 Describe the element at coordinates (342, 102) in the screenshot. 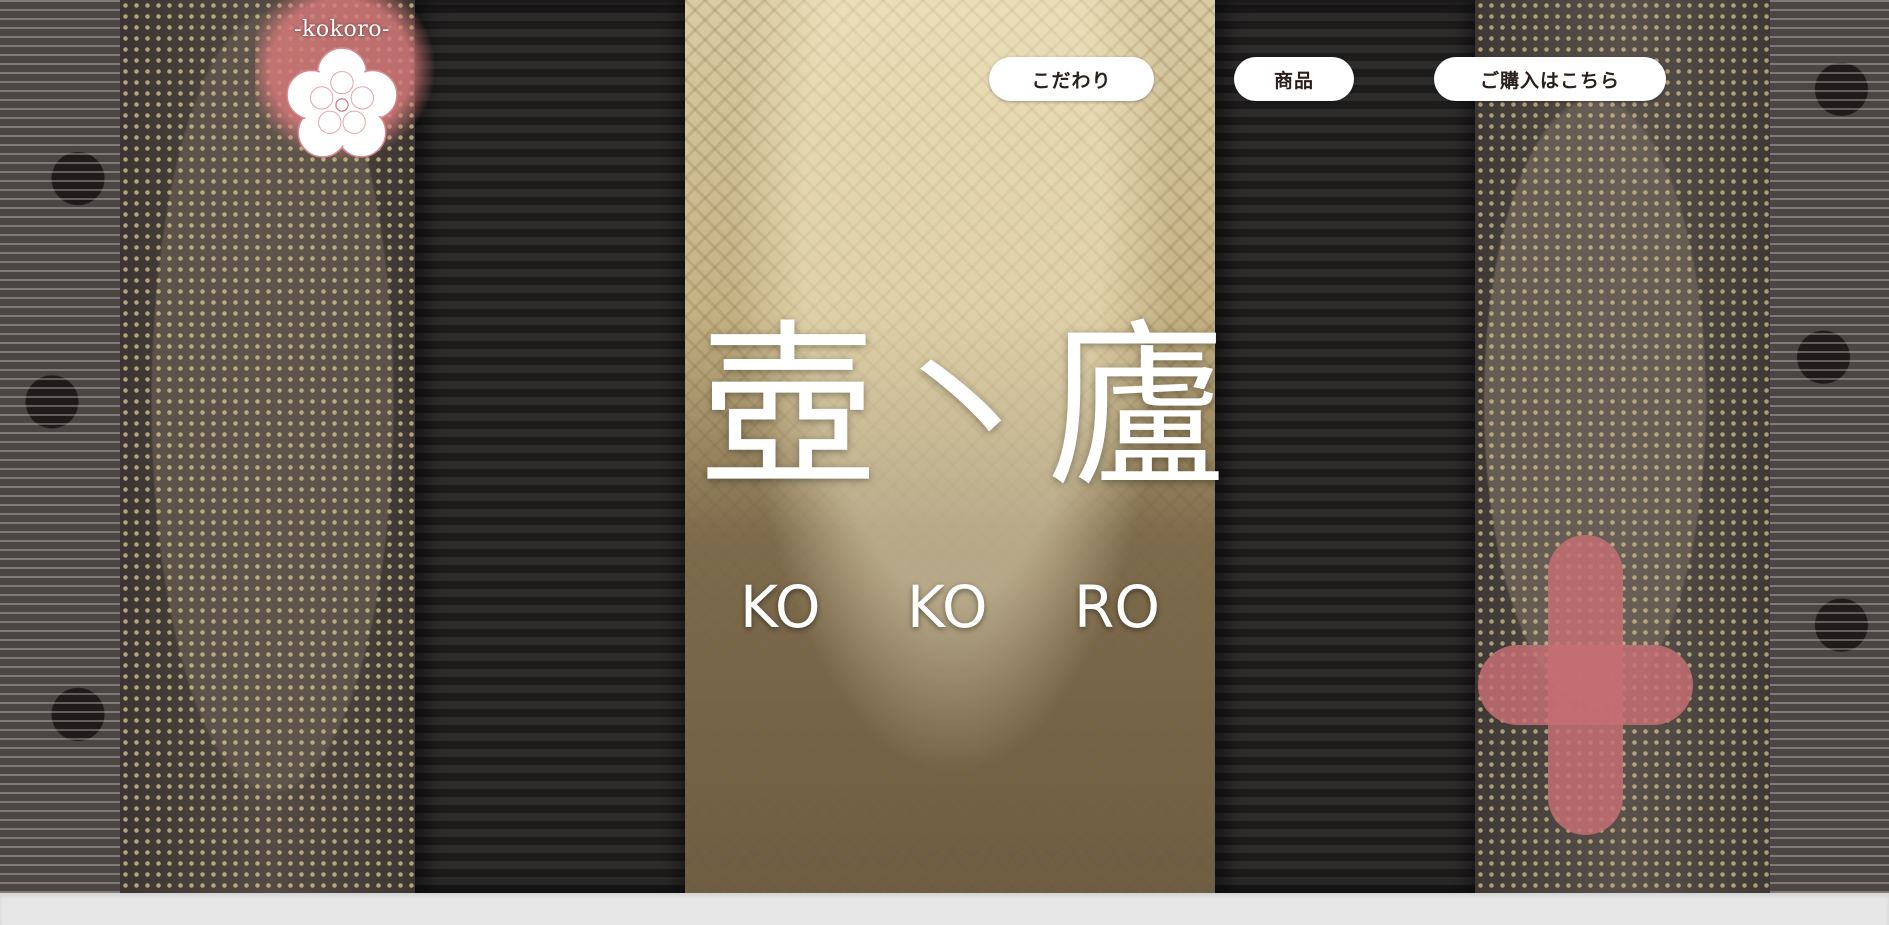

I see `cherry-blossom-icon` at that location.